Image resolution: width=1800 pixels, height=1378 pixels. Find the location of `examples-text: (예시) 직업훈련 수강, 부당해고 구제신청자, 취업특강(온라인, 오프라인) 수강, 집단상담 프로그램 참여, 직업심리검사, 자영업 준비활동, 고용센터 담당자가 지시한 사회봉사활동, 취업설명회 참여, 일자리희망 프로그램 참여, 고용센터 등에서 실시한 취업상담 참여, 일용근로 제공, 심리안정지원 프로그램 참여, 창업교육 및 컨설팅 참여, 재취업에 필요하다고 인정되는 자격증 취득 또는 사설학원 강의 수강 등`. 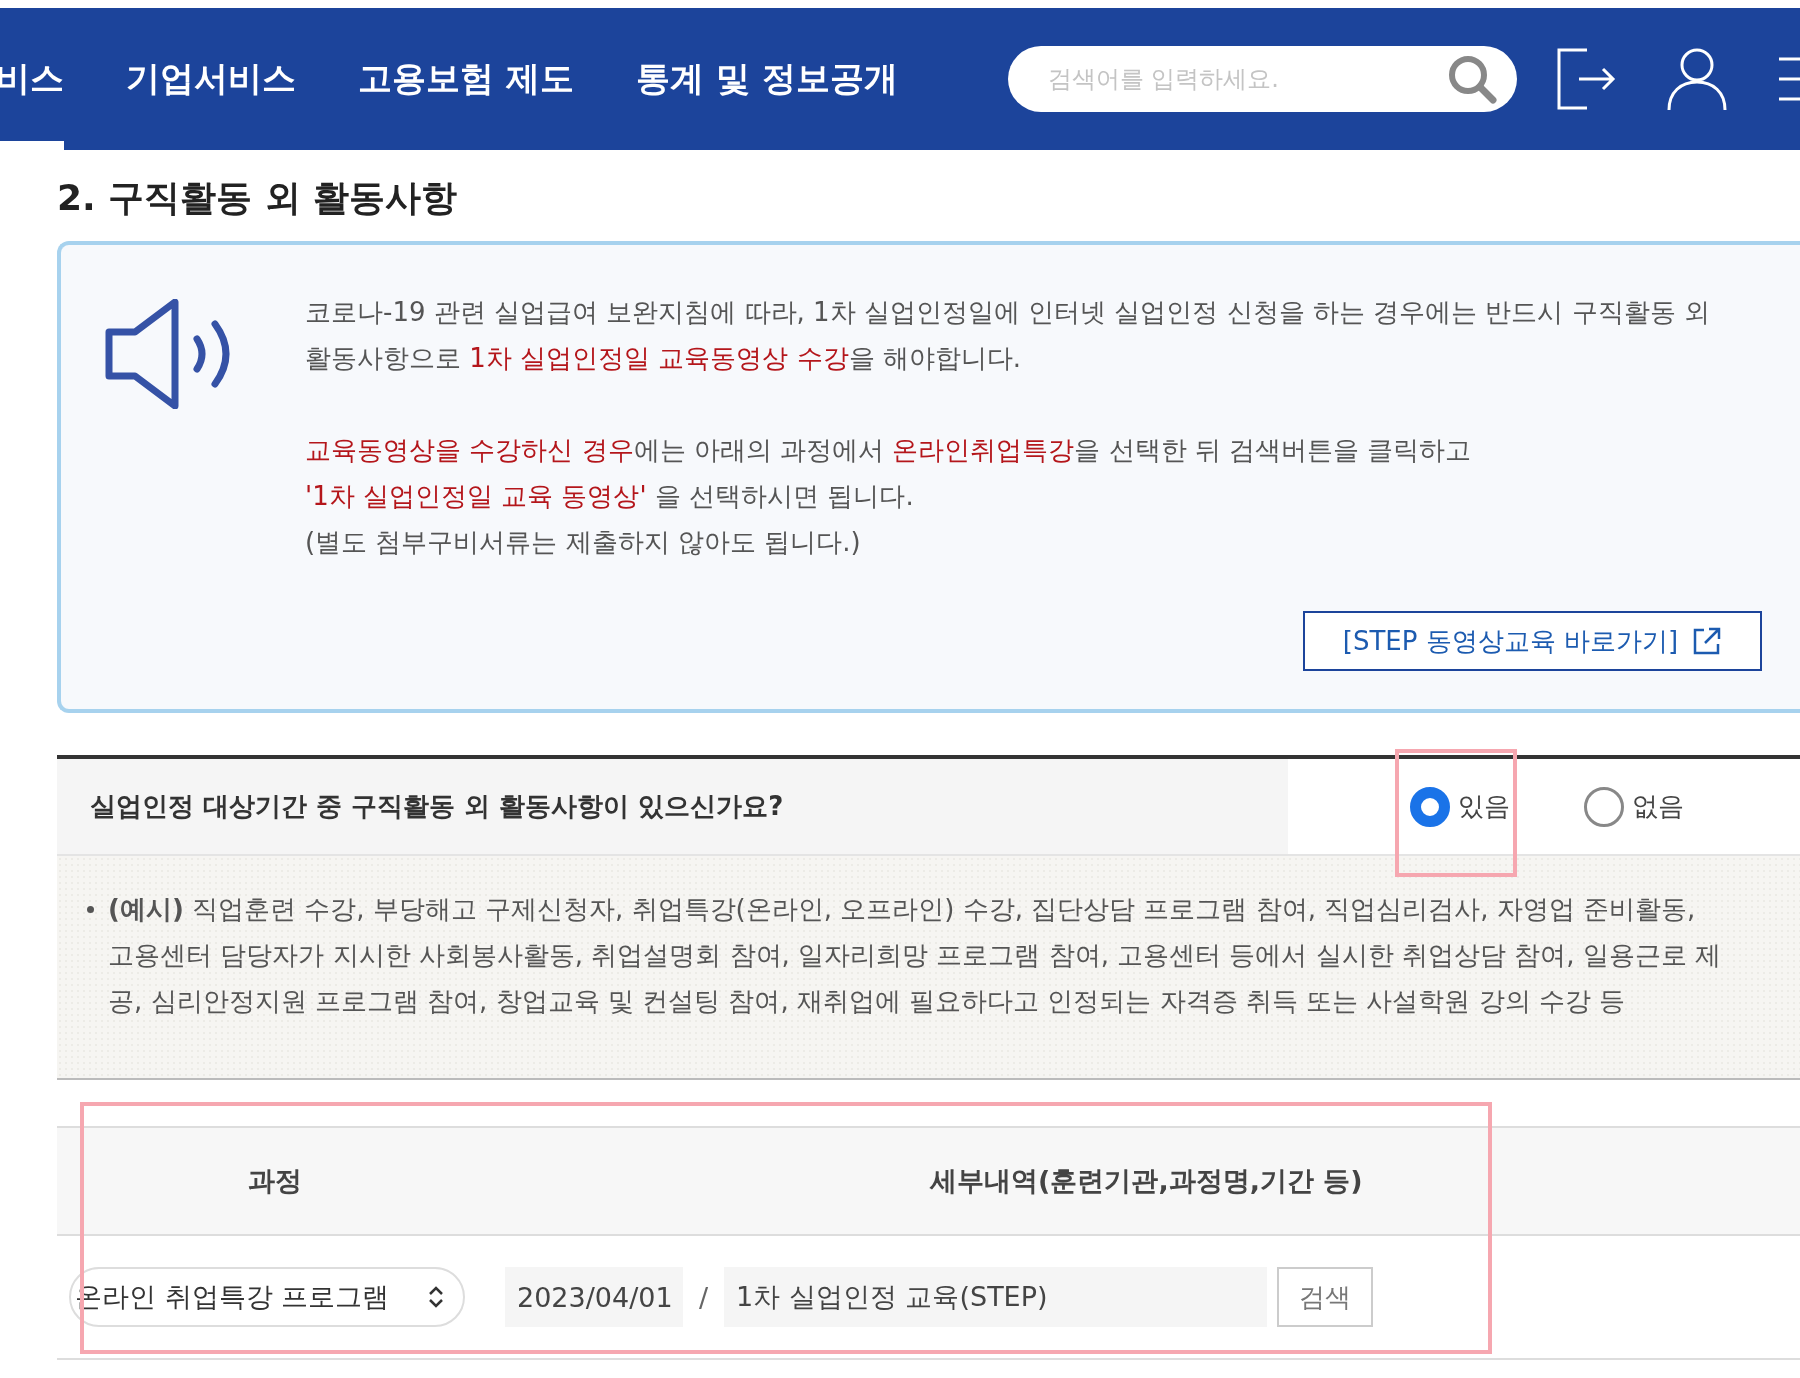

examples-text: (예시) 직업훈련 수강, 부당해고 구제신청자, 취업특강(온라인, 오프라인) 수강, 집단상담 프로그램 참여, 직업심리검사, 자영업 준비활동, 고용센터 담당자가 지시한 사회봉사활동, 취업설명회 참여, 일자리희망 프로그램 참여, 고용센터 등에서 실시한 취업상담 참여, 일용근로 제공, 심리안정지원 프로그램 참여, 창업교육 및 컨설팅 참여, 재취업에 필요하다고 인정되는 자격증 취득 또는 사설학원 강의 수강 등 is located at coordinates (915, 955).